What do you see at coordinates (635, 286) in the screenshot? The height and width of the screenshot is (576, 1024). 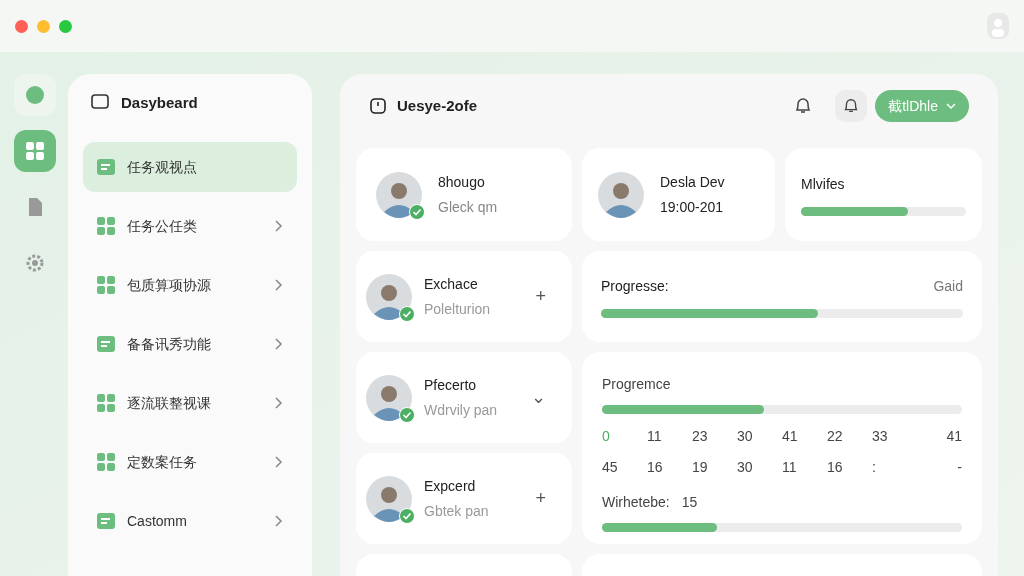 I see `progress-label: Progresse:` at bounding box center [635, 286].